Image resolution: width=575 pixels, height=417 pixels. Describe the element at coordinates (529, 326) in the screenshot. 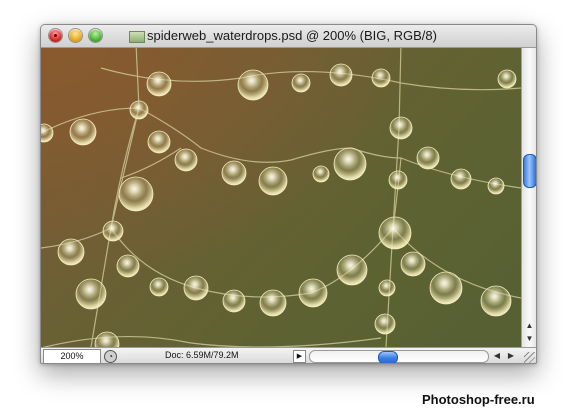

I see `scroll-up-arrow: ▲` at that location.